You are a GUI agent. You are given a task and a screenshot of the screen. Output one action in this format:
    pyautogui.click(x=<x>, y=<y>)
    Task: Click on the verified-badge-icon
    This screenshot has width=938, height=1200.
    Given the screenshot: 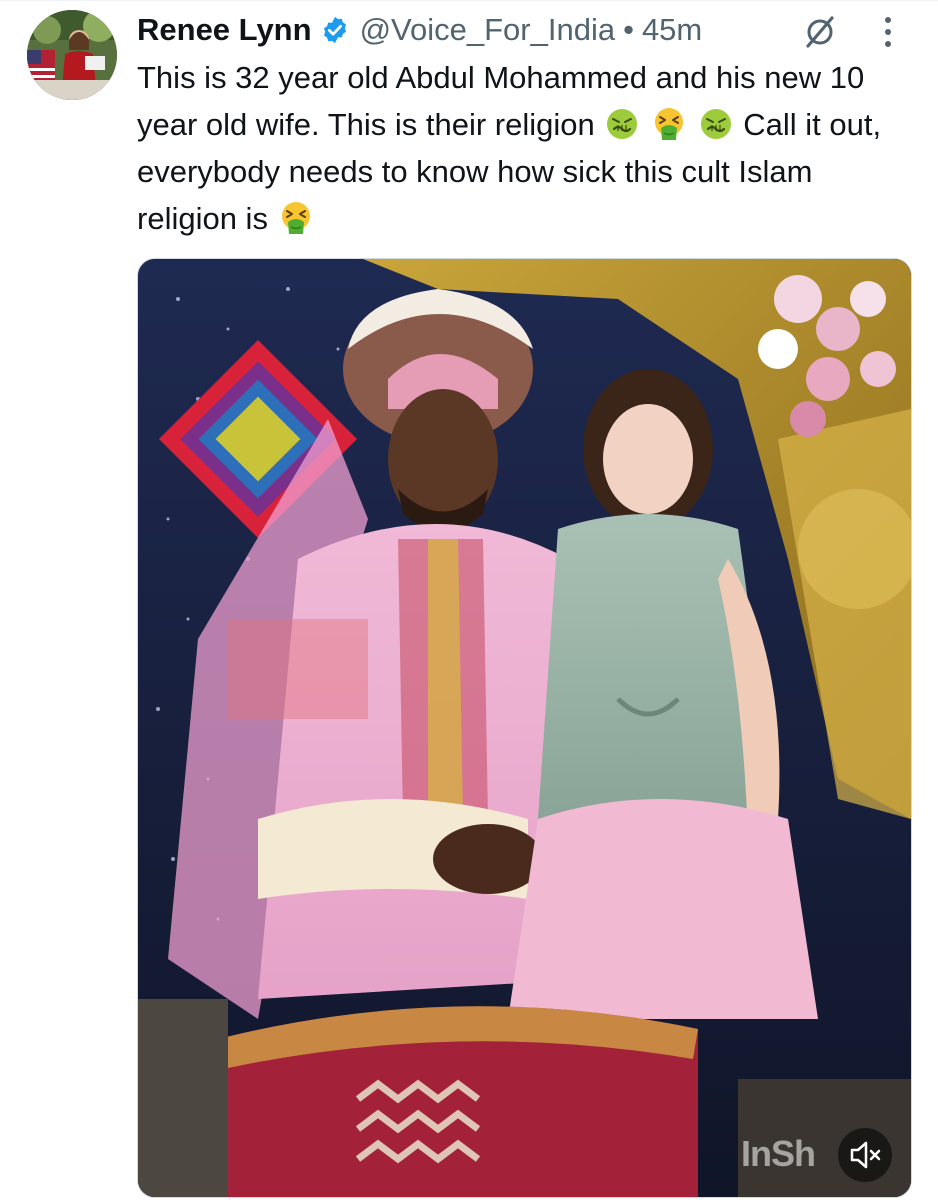 What is the action you would take?
    pyautogui.click(x=335, y=30)
    